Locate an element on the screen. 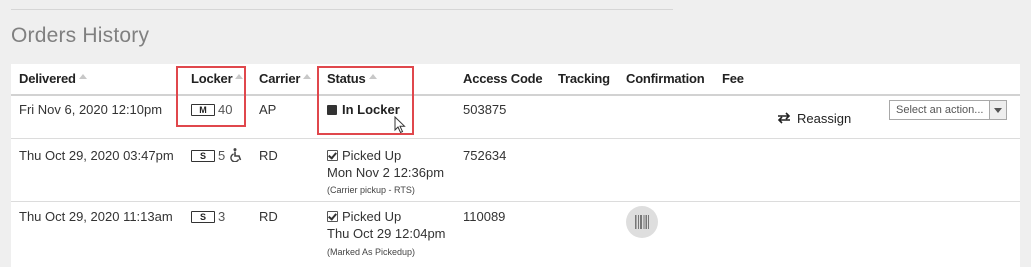 Image resolution: width=1031 pixels, height=267 pixels. page-title: Orders History is located at coordinates (80, 35).